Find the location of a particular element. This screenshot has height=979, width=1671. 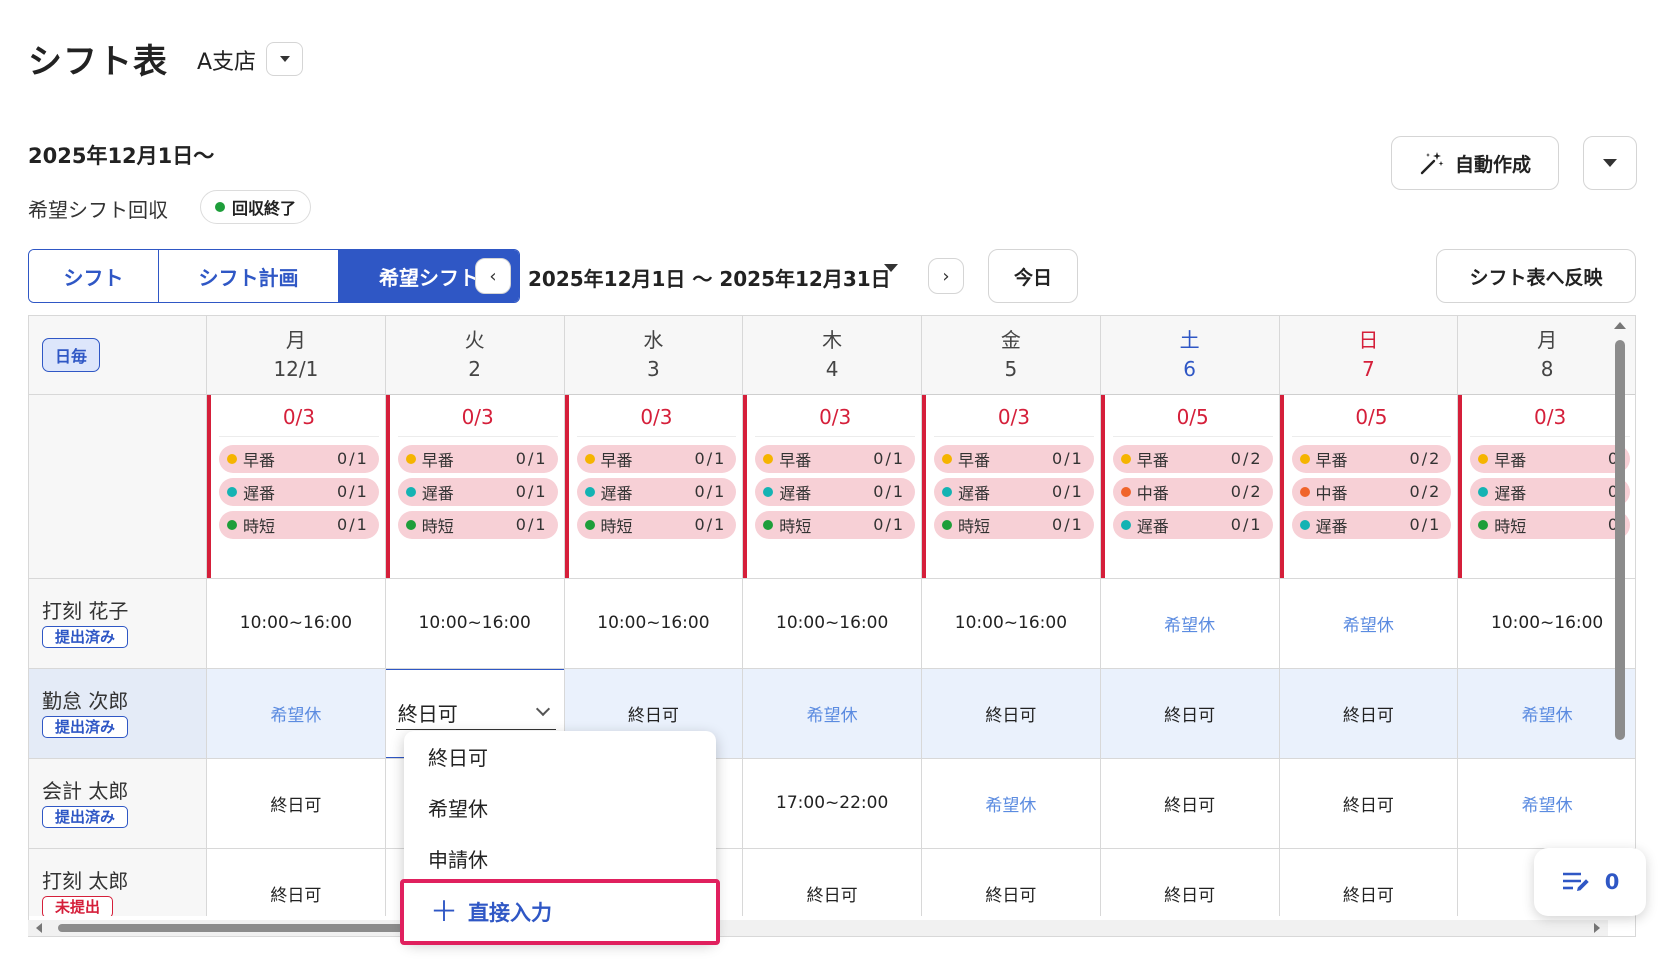

edit-list-fab: 0 is located at coordinates (1590, 882).